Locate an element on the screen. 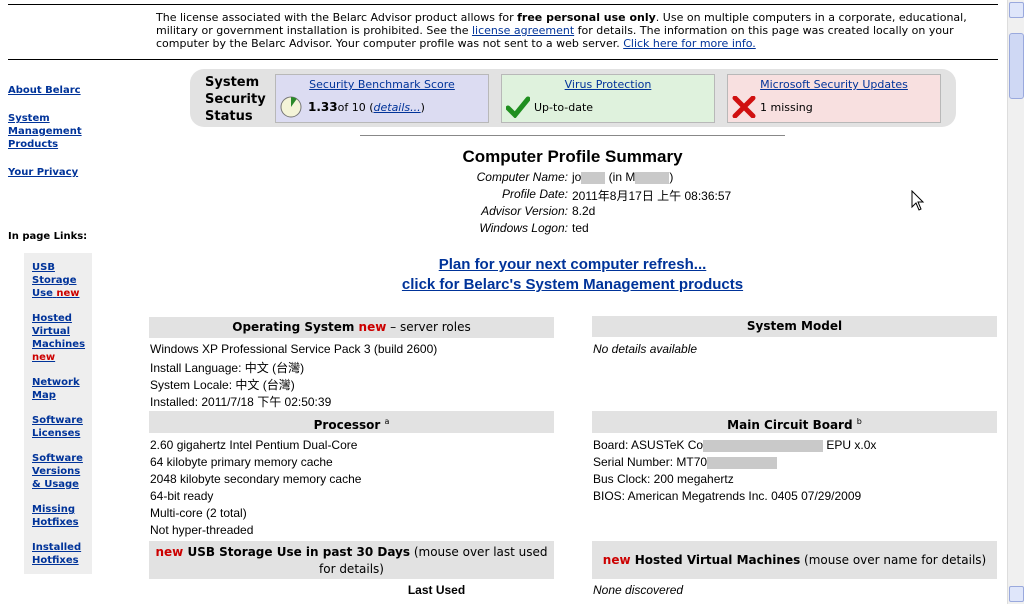 The width and height of the screenshot is (1024, 604). vm-none-text: None discovered is located at coordinates (638, 590).